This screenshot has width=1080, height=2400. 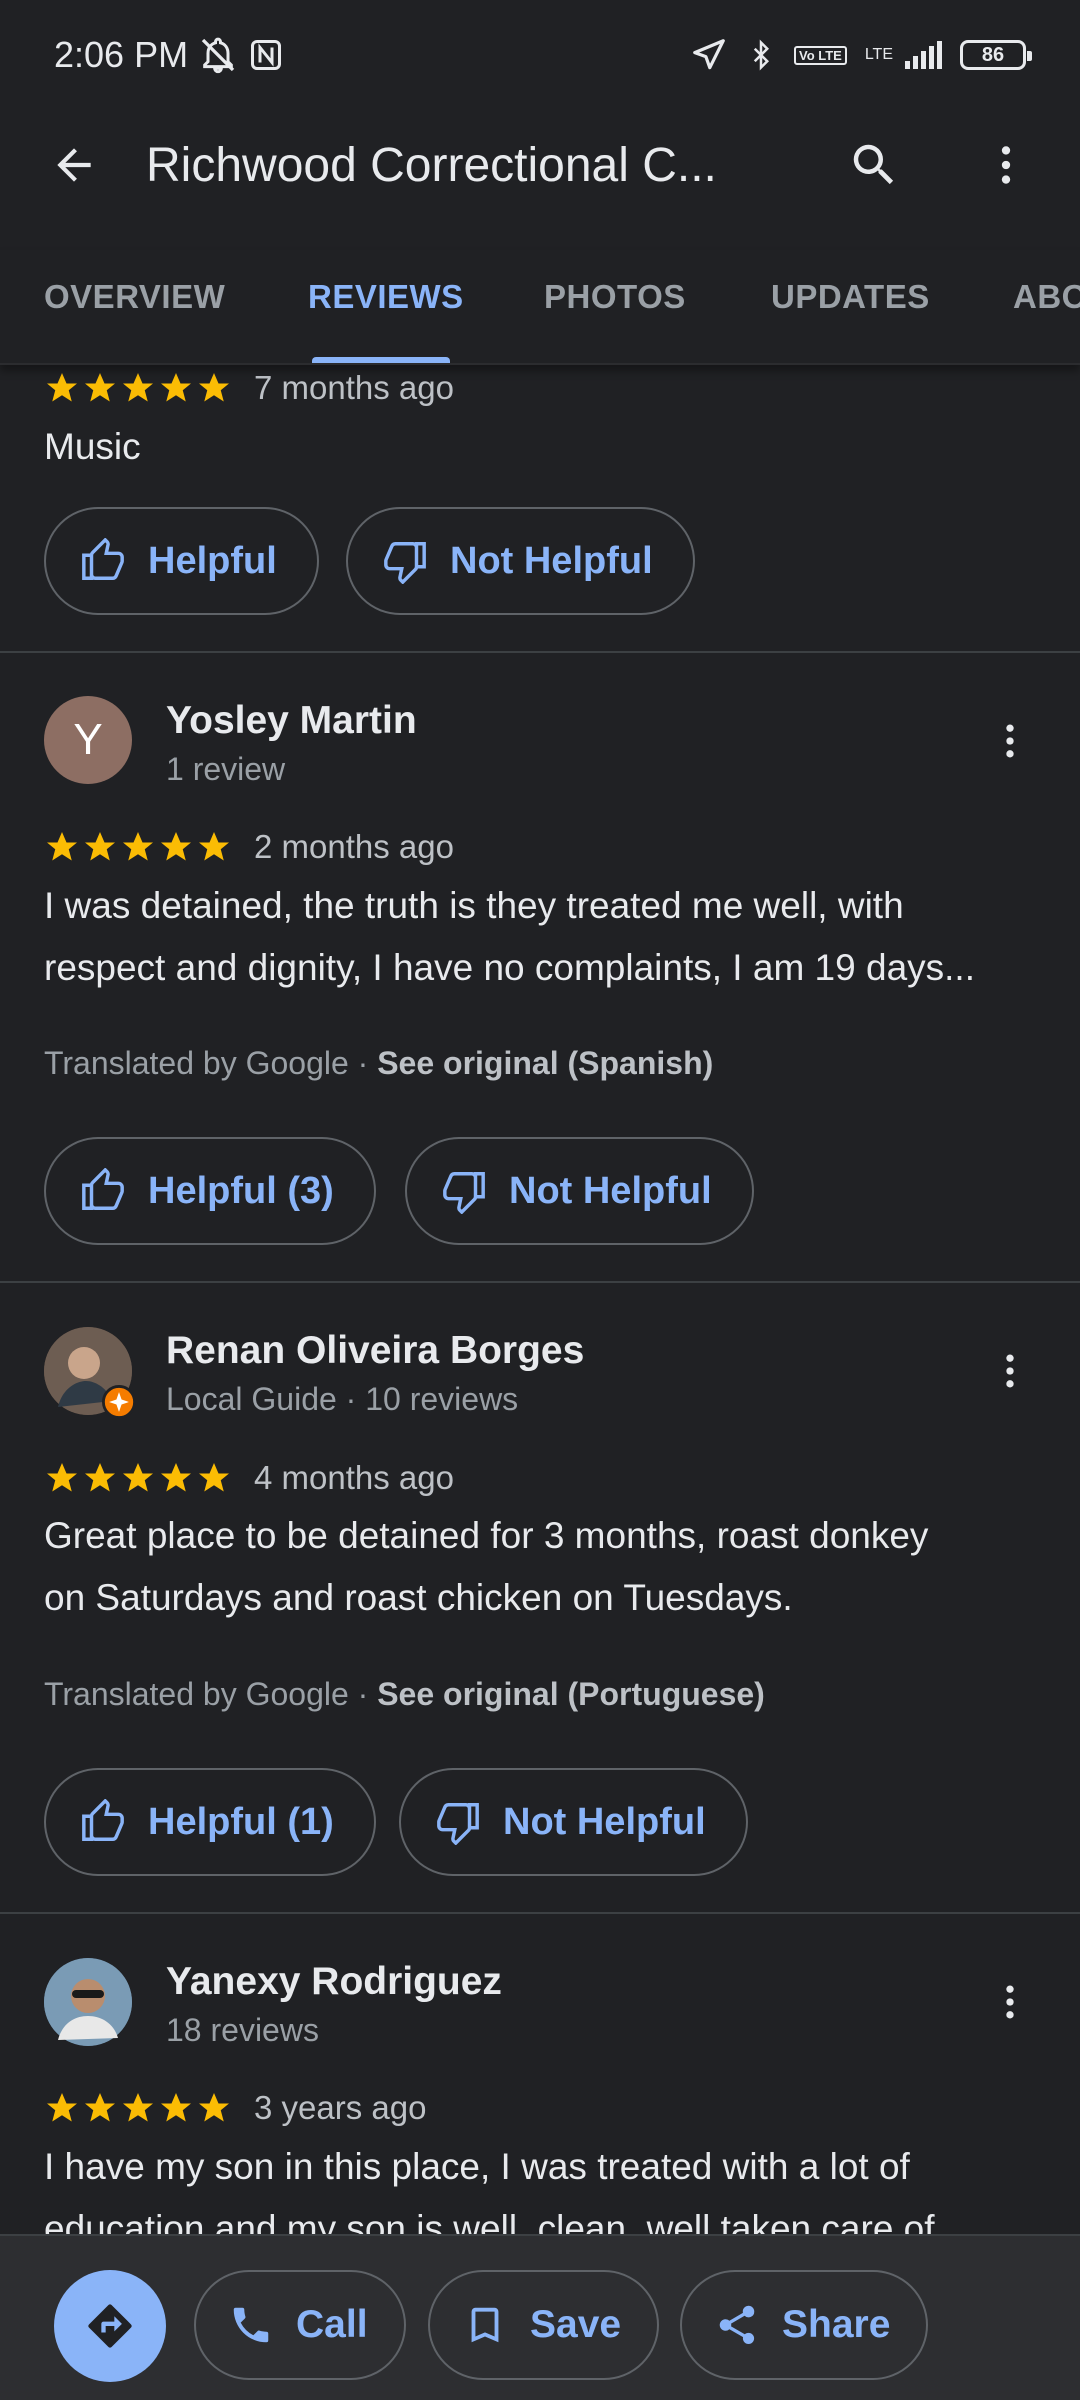 What do you see at coordinates (709, 54) in the screenshot?
I see `location-icon` at bounding box center [709, 54].